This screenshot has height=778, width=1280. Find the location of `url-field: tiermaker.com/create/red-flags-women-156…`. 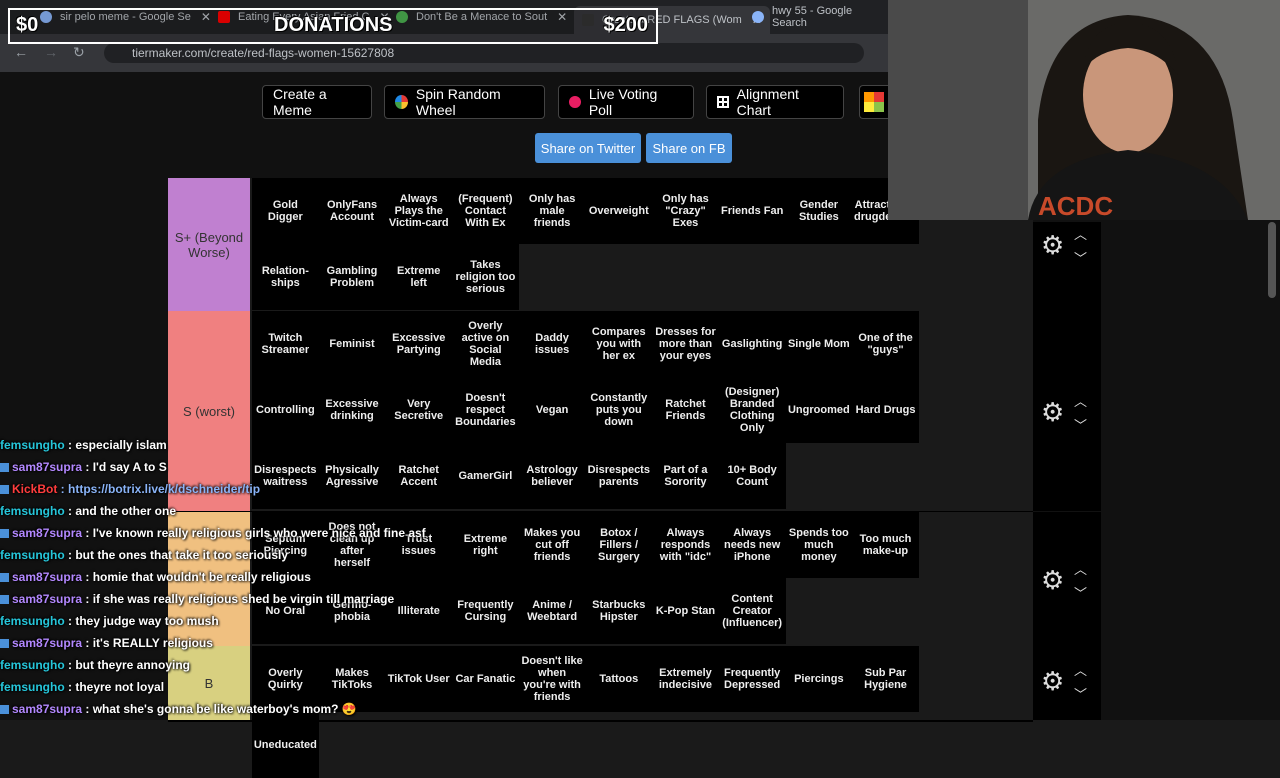

url-field: tiermaker.com/create/red-flags-women-156… is located at coordinates (484, 53).